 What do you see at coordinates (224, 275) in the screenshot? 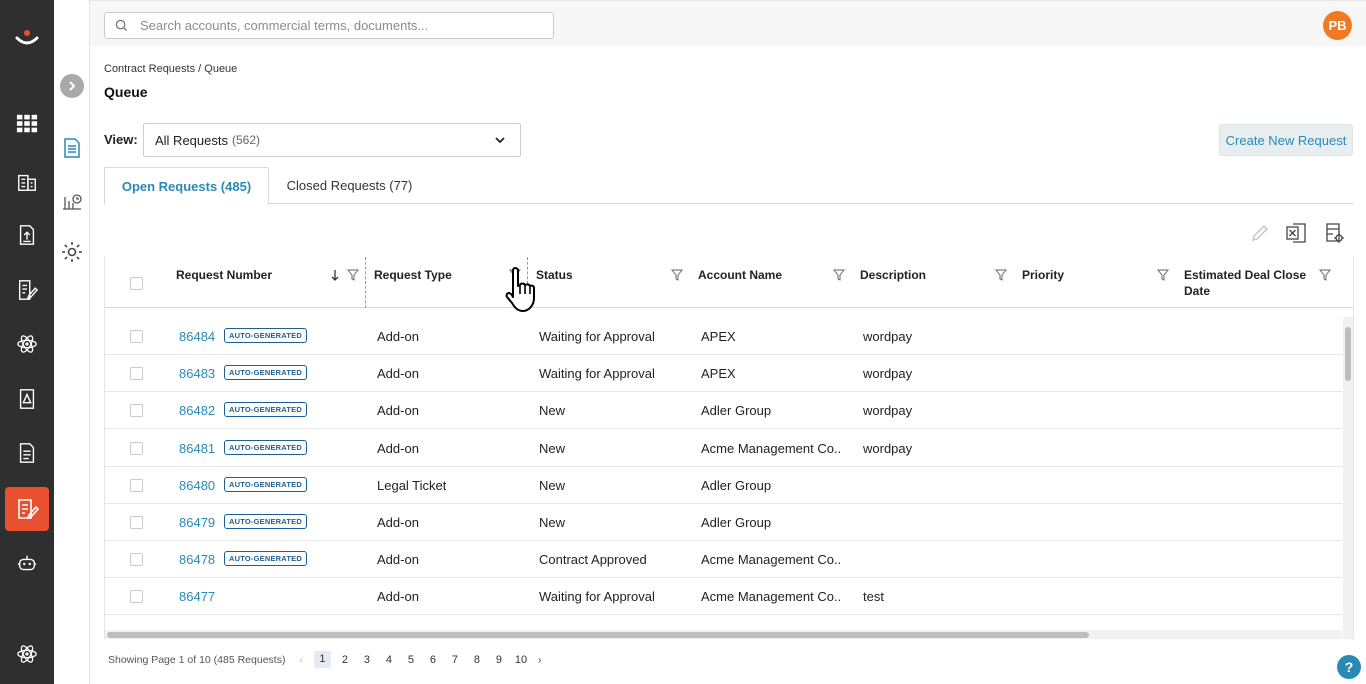
I see `col-header-request-number: Request Number` at bounding box center [224, 275].